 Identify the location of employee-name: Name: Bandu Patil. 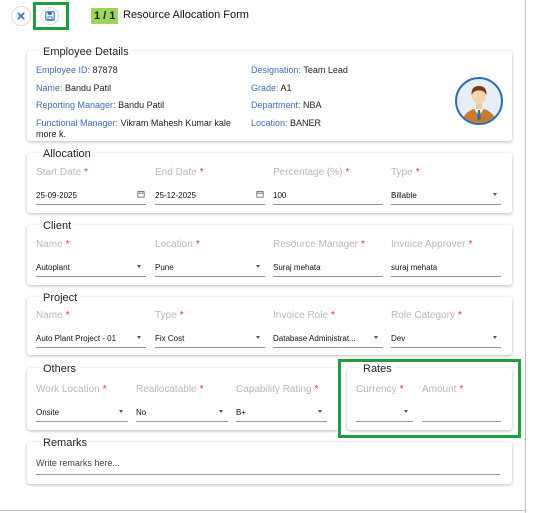
(74, 88).